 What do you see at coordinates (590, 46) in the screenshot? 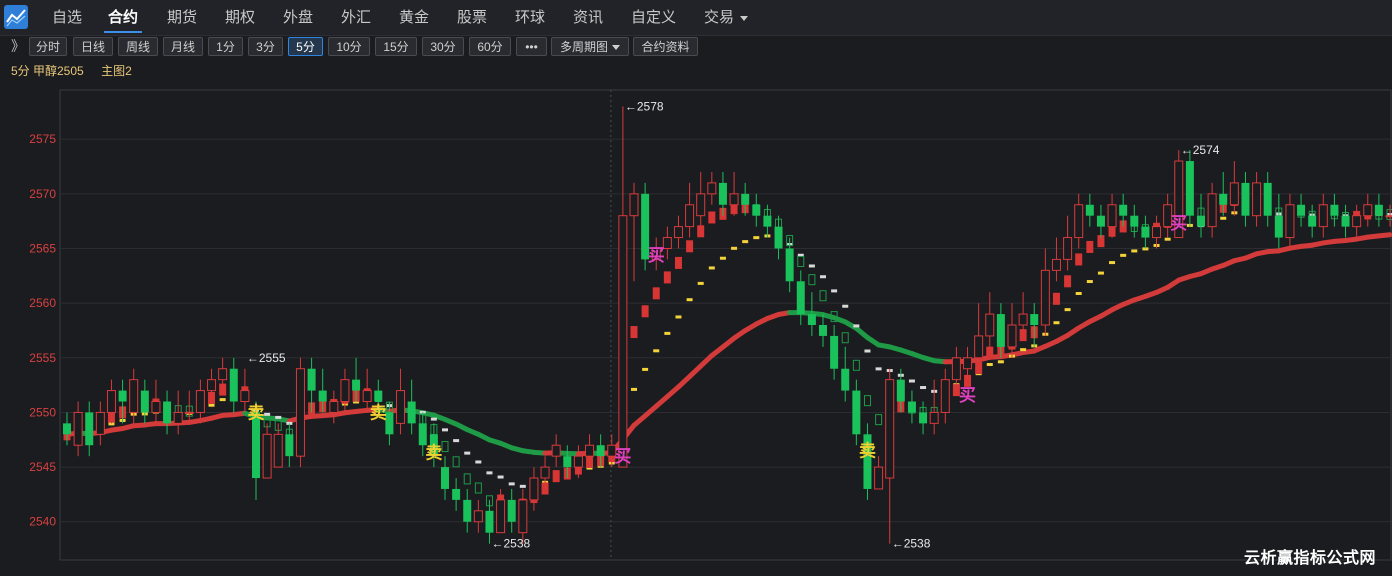
I see `multi-period-chart-button: 多周期图` at bounding box center [590, 46].